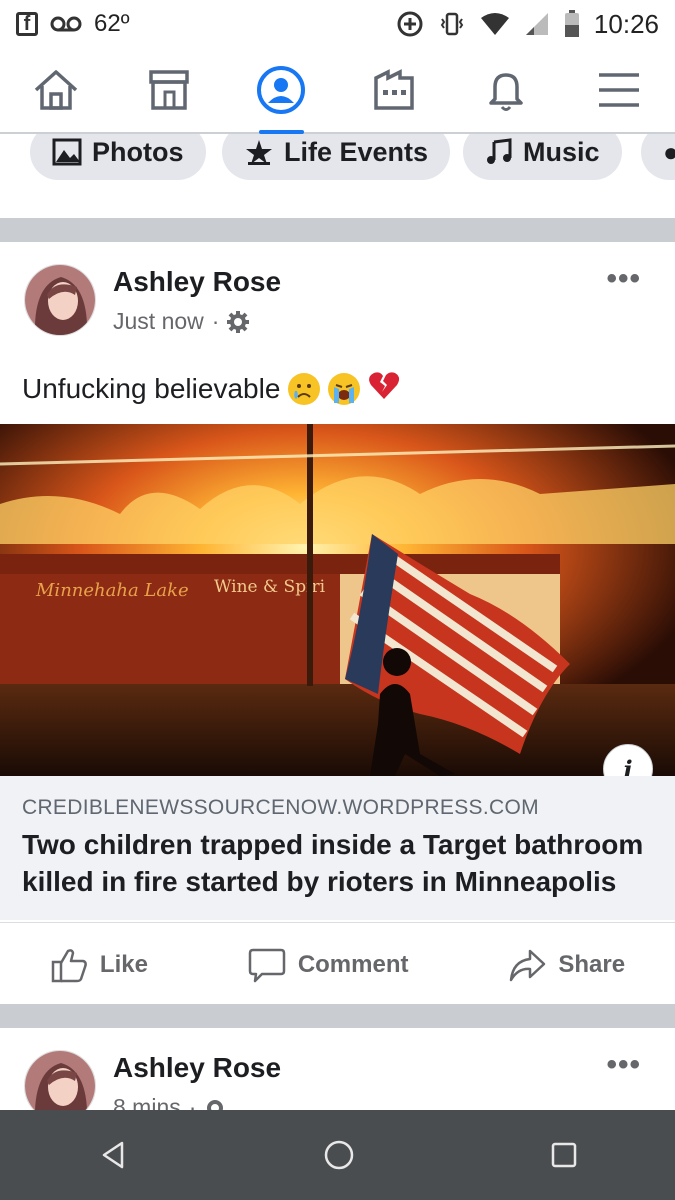  Describe the element at coordinates (337, 1069) in the screenshot. I see `feed-post: Ashley Rose 8 mins · •••` at that location.